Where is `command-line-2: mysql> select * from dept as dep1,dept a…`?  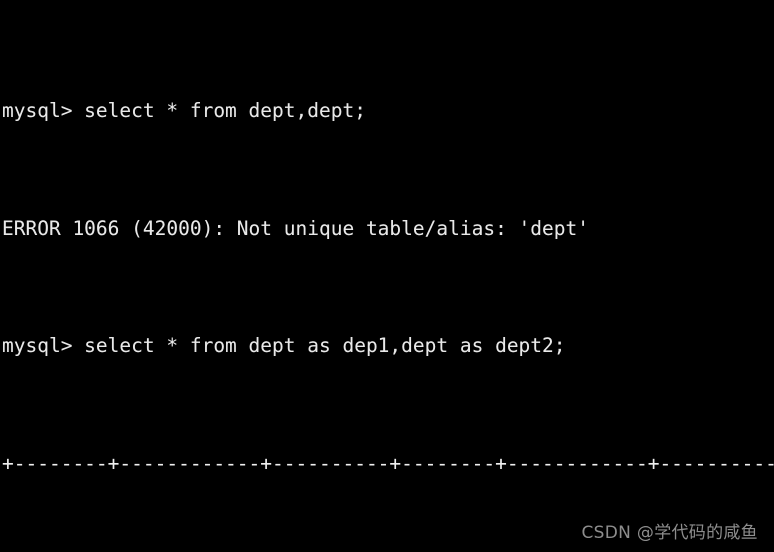 command-line-2: mysql> select * from dept as dep1,dept a… is located at coordinates (284, 346).